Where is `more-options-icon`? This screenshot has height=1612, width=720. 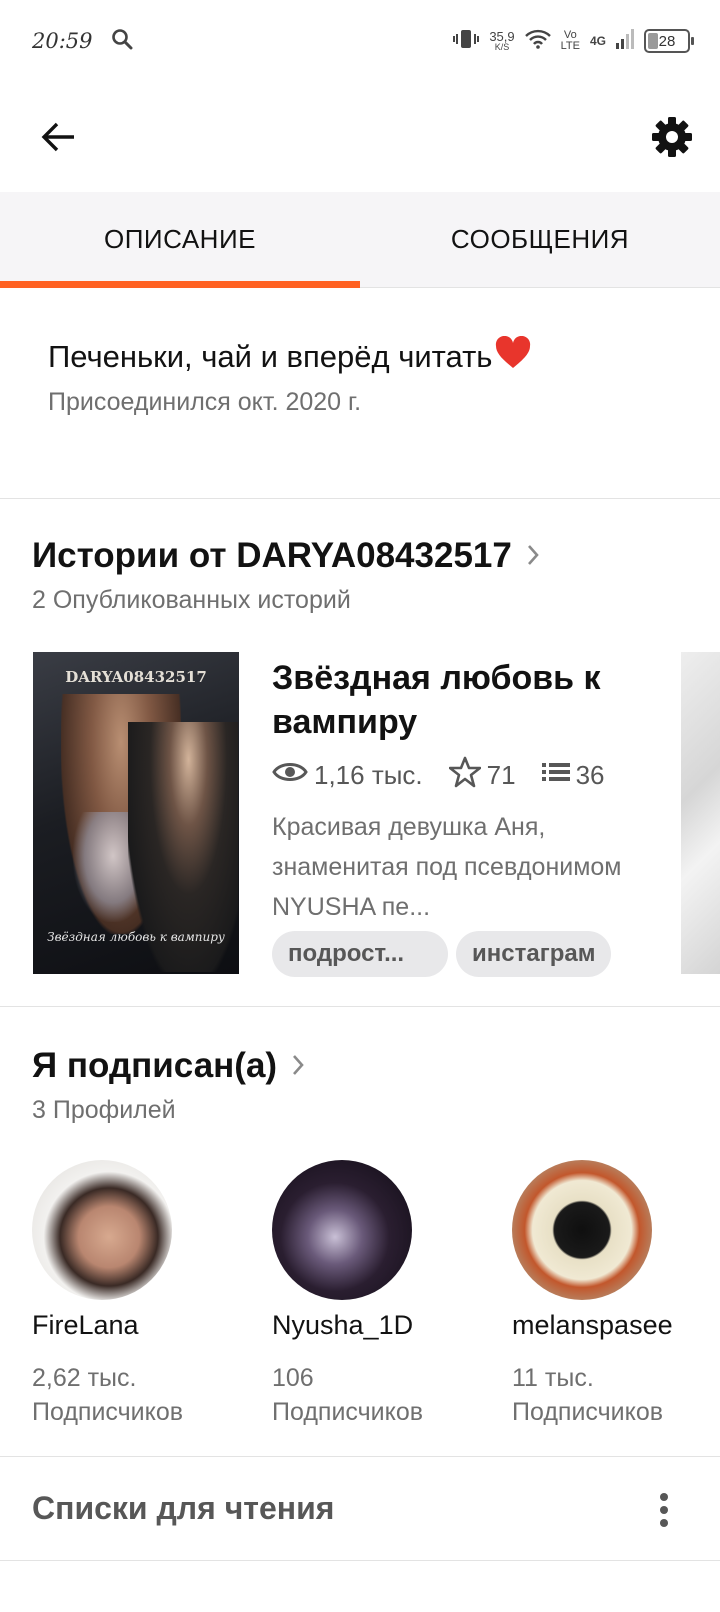 more-options-icon is located at coordinates (664, 1510).